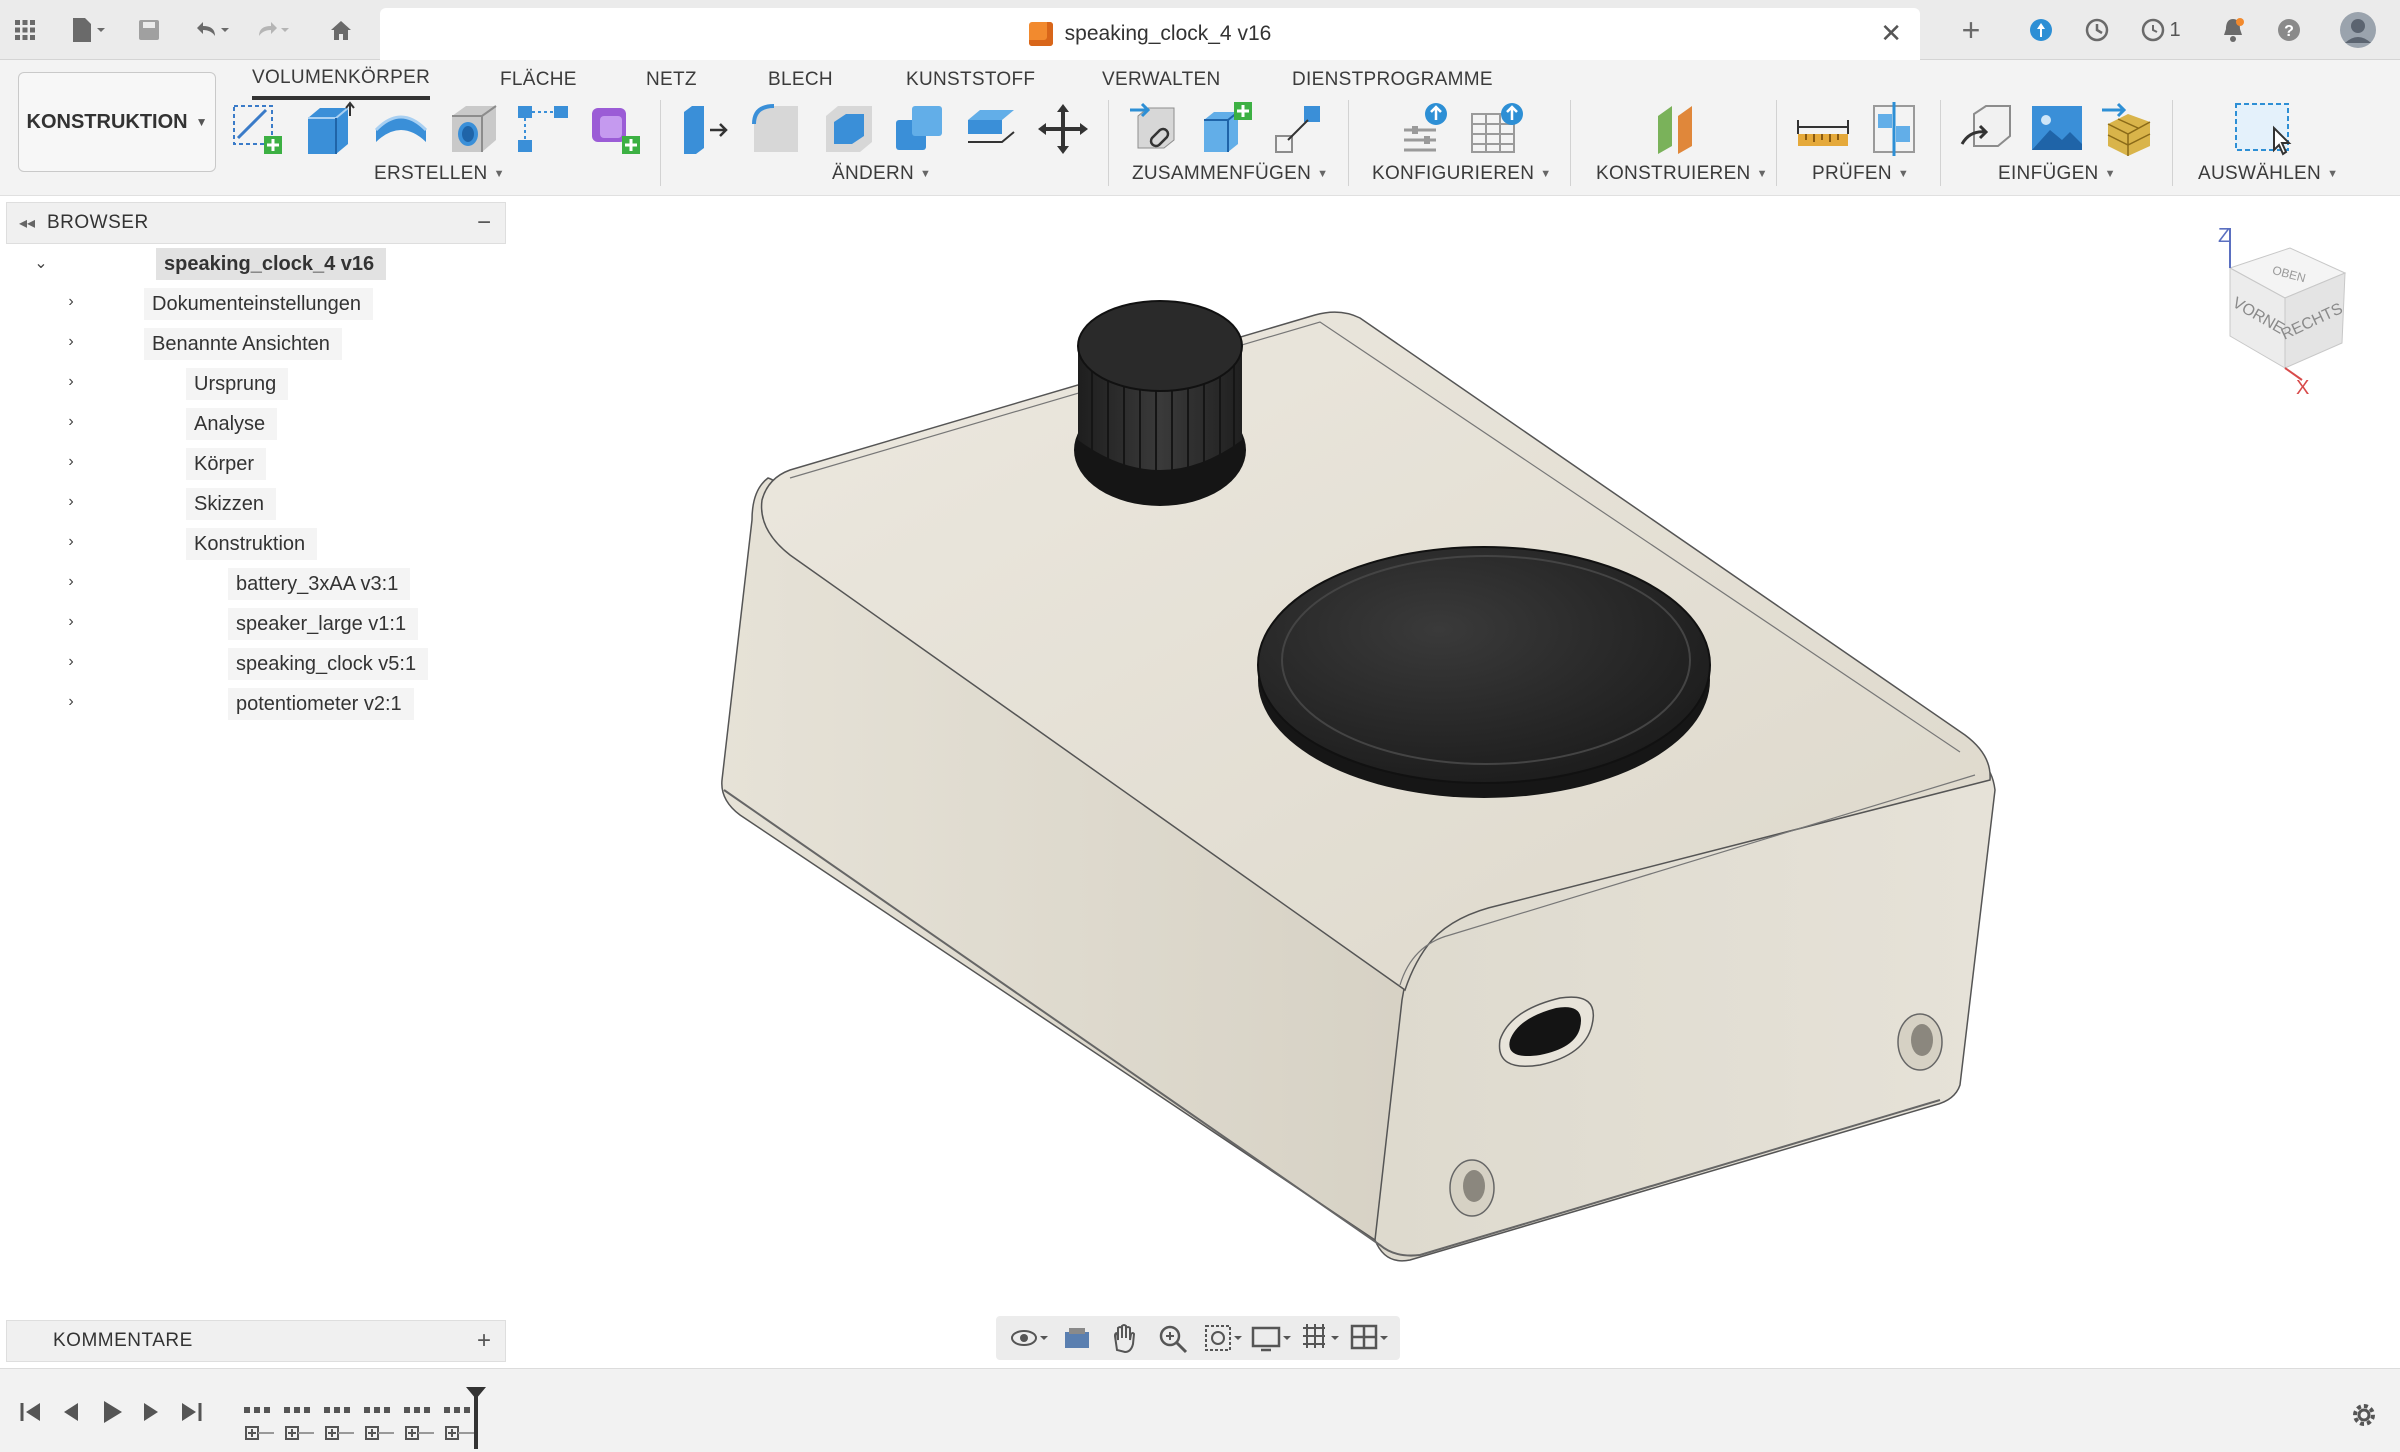  Describe the element at coordinates (2364, 1415) in the screenshot. I see `timeline-settings-icon` at that location.